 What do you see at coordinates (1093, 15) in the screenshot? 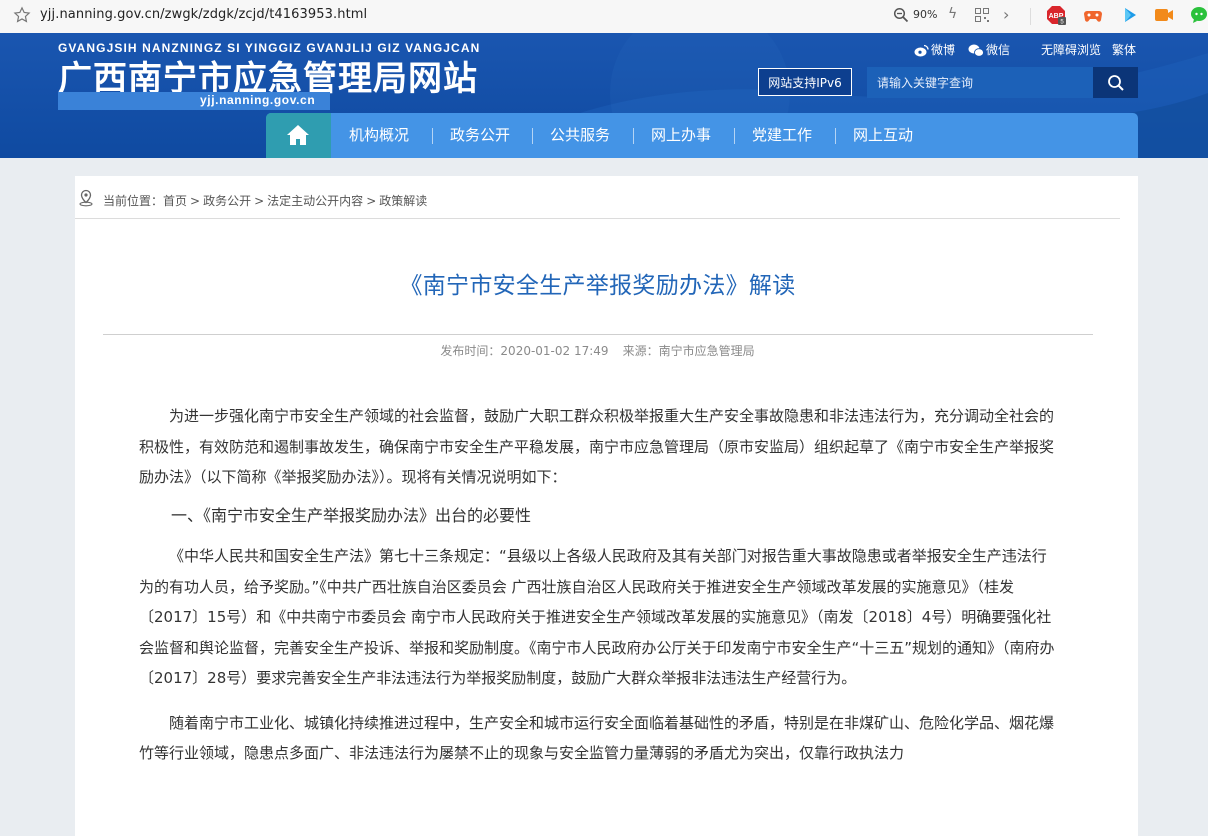
I see `game-extension-icon` at bounding box center [1093, 15].